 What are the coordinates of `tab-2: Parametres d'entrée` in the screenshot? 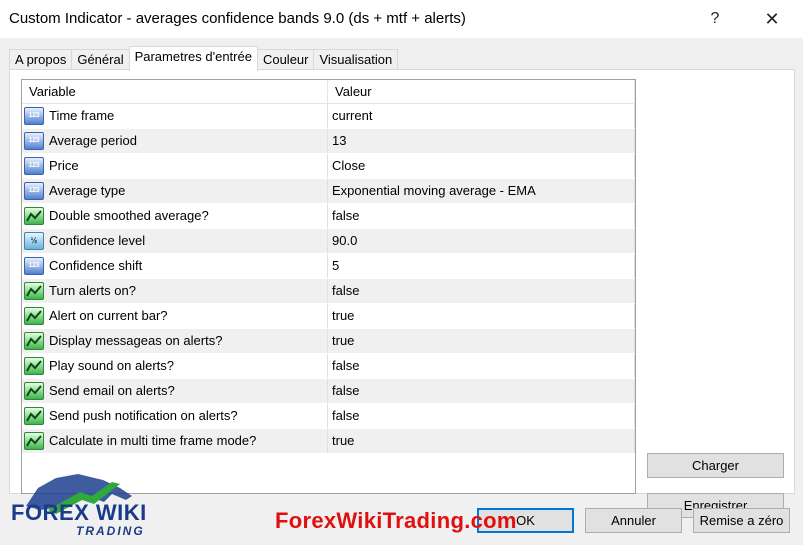 It's located at (193, 58).